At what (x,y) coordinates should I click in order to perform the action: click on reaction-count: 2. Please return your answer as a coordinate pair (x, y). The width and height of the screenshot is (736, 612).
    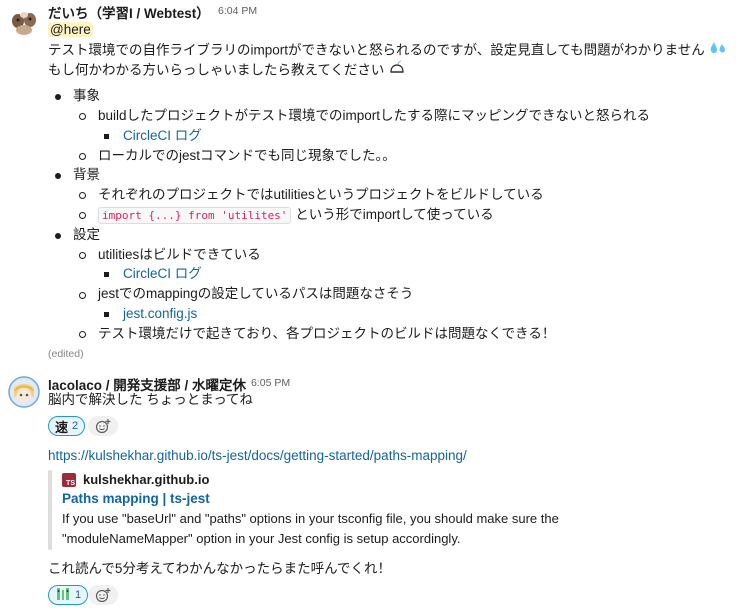
    Looking at the image, I should click on (75, 426).